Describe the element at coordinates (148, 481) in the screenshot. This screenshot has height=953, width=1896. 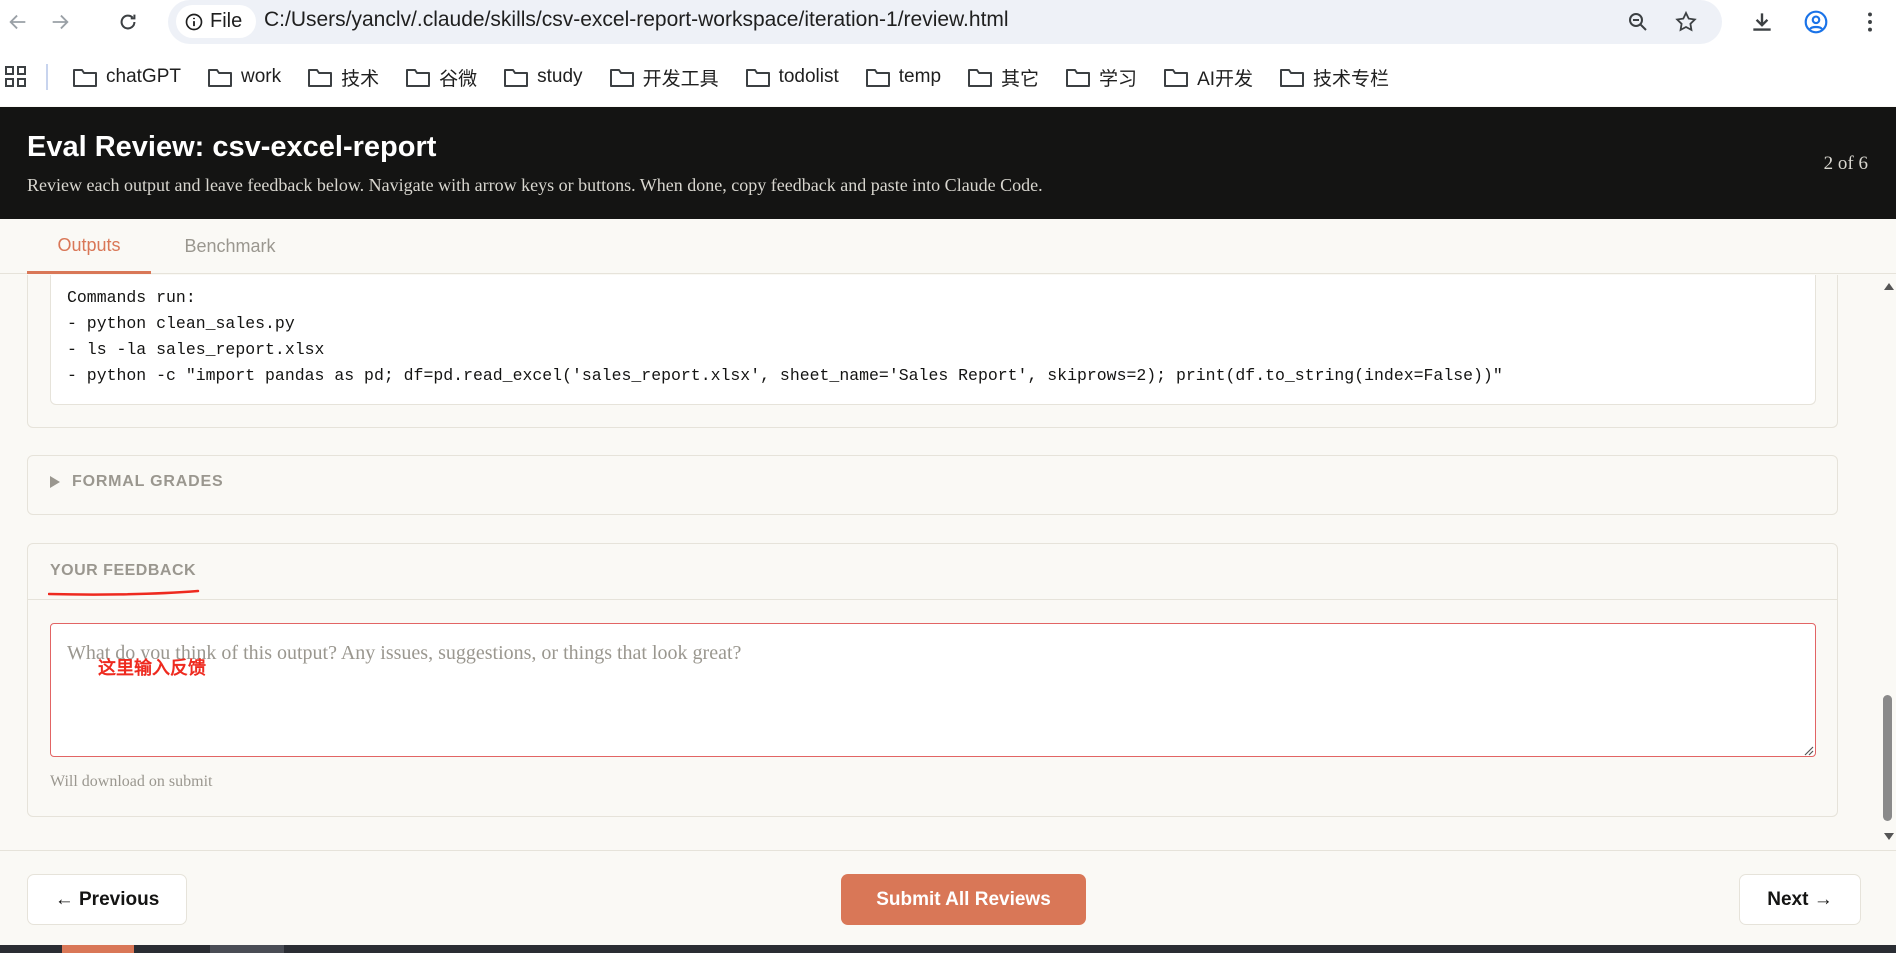
I see `formal-grades-label: FORMAL GRADES` at that location.